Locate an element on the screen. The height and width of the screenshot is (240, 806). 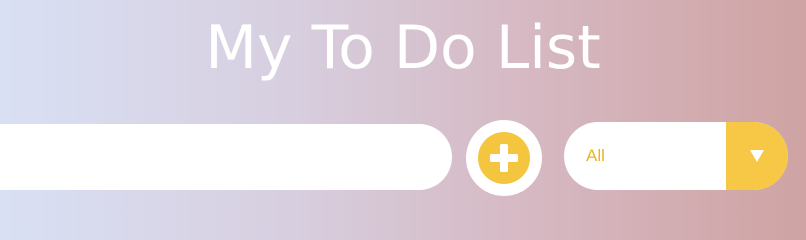
add-todo-button is located at coordinates (504, 158).